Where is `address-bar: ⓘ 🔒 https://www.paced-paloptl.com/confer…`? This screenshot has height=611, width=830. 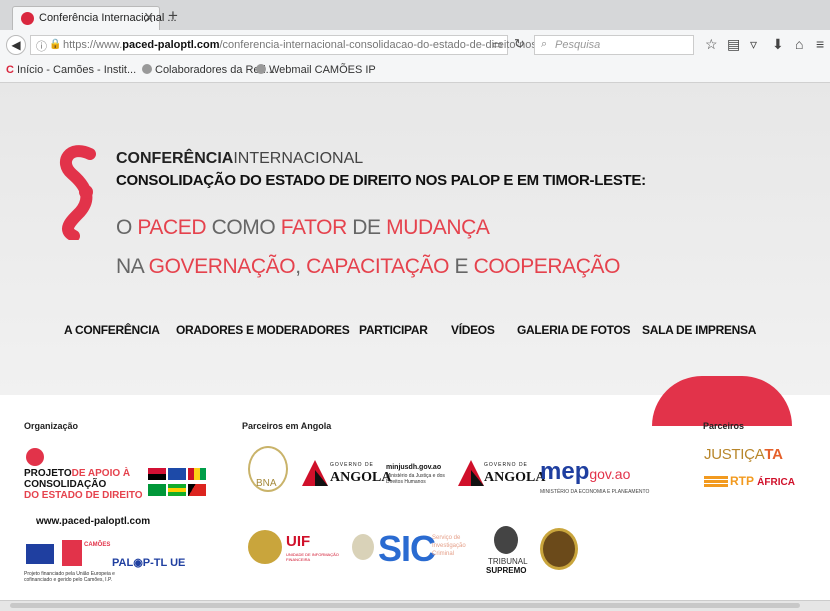 address-bar: ⓘ 🔒 https://www.paced-paloptl.com/confer… is located at coordinates (298, 45).